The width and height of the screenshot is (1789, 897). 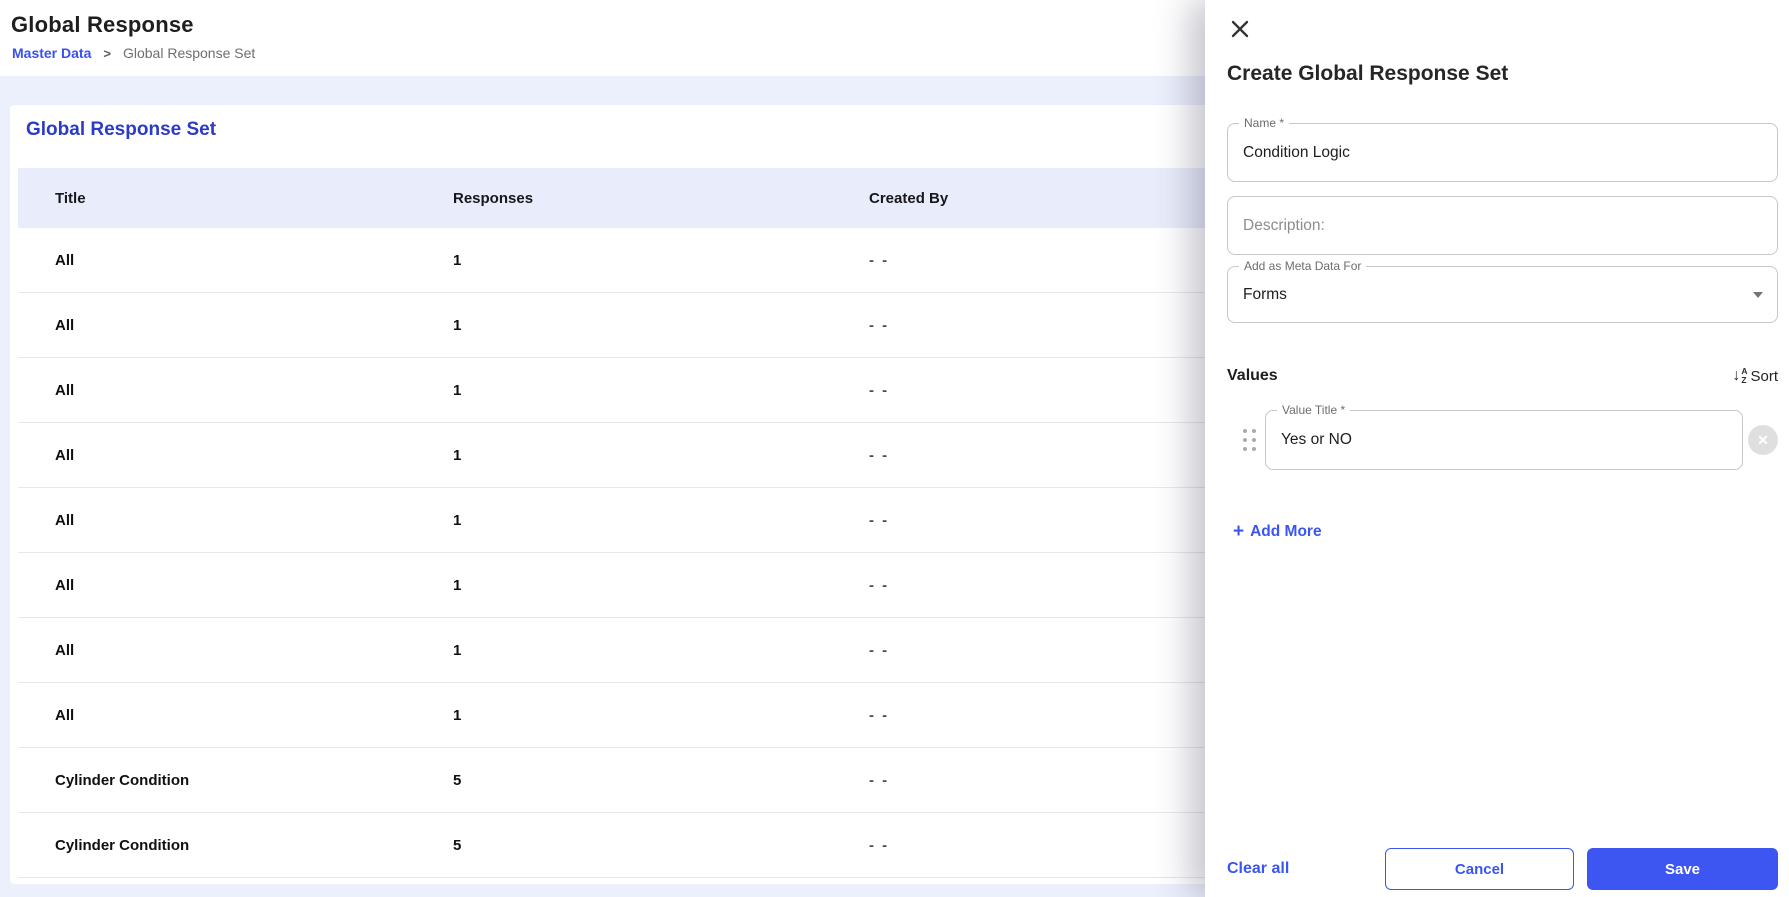 What do you see at coordinates (1682, 869) in the screenshot?
I see `save-button: Save` at bounding box center [1682, 869].